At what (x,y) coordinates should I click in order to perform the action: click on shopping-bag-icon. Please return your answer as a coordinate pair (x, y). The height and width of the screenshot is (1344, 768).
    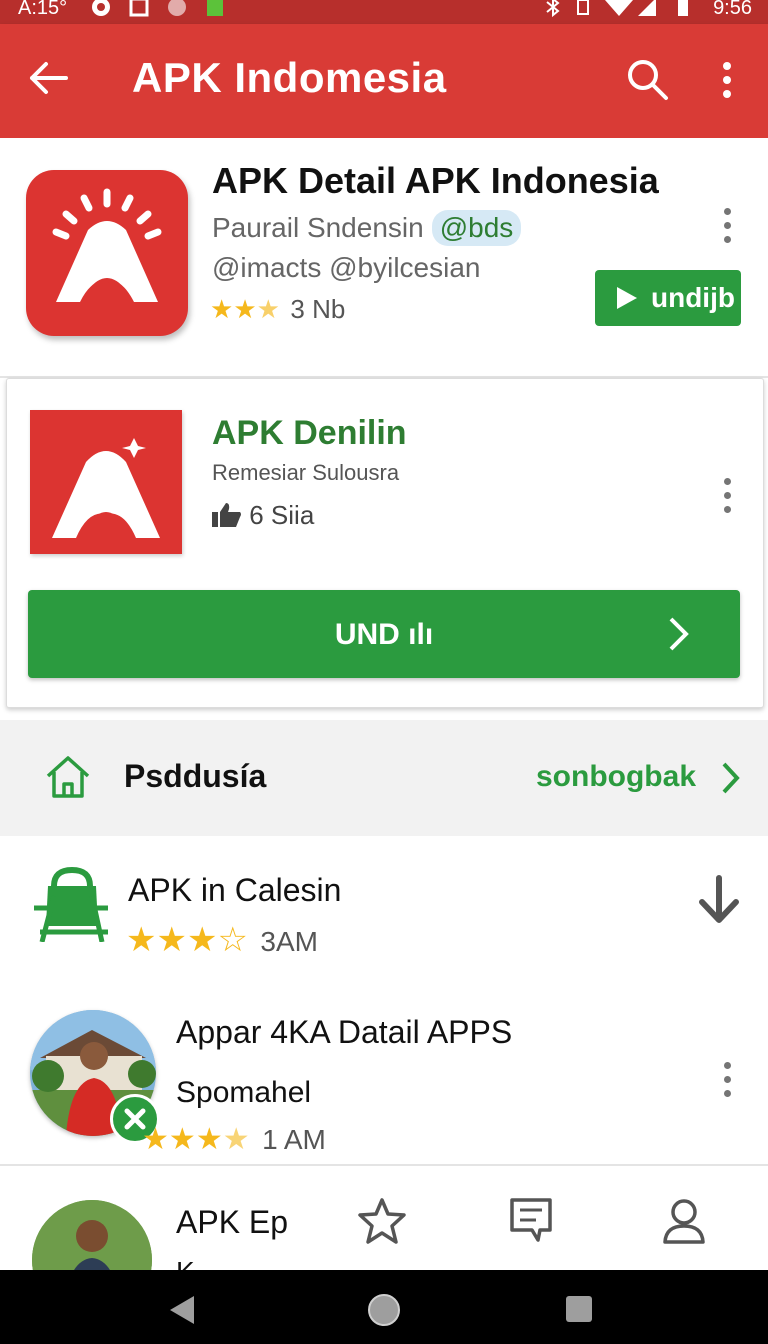
    Looking at the image, I should click on (71, 904).